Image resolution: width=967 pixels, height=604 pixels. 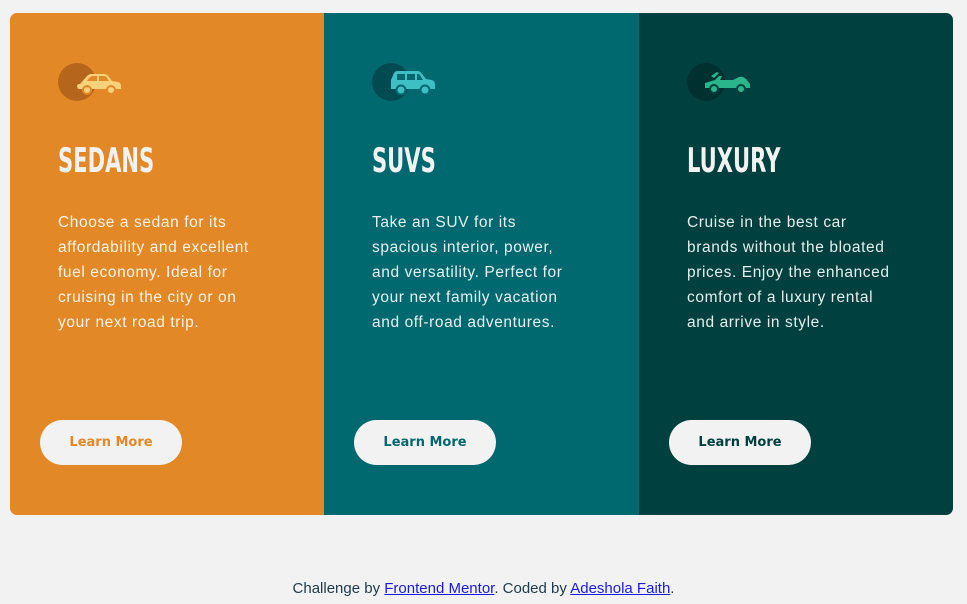 I want to click on frontend-mentor-link: Frontend Mentor, so click(x=439, y=588).